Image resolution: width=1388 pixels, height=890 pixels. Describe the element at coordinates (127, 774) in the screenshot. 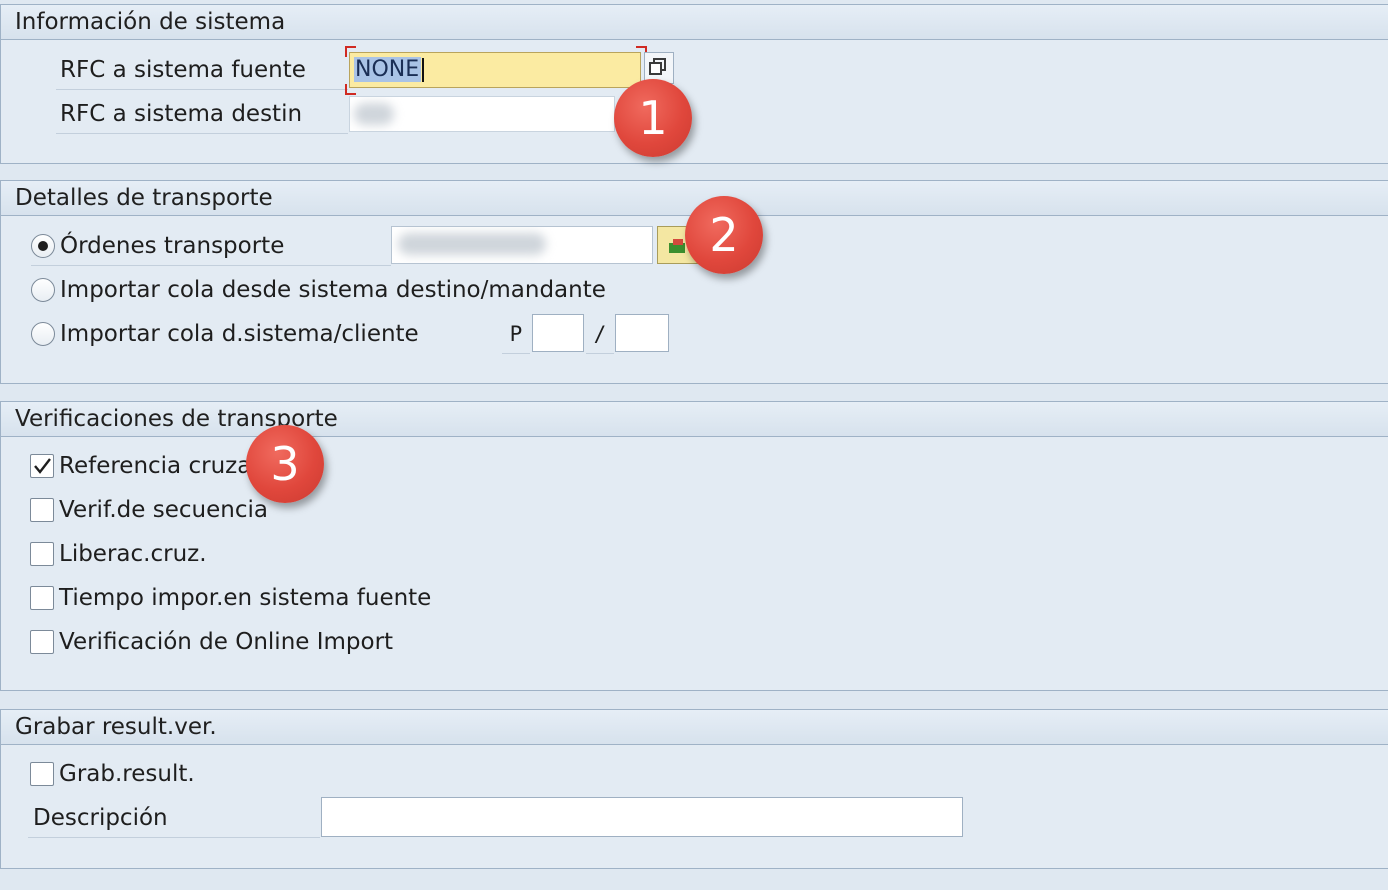

I see `check-save-results-label: Grab.result.` at that location.